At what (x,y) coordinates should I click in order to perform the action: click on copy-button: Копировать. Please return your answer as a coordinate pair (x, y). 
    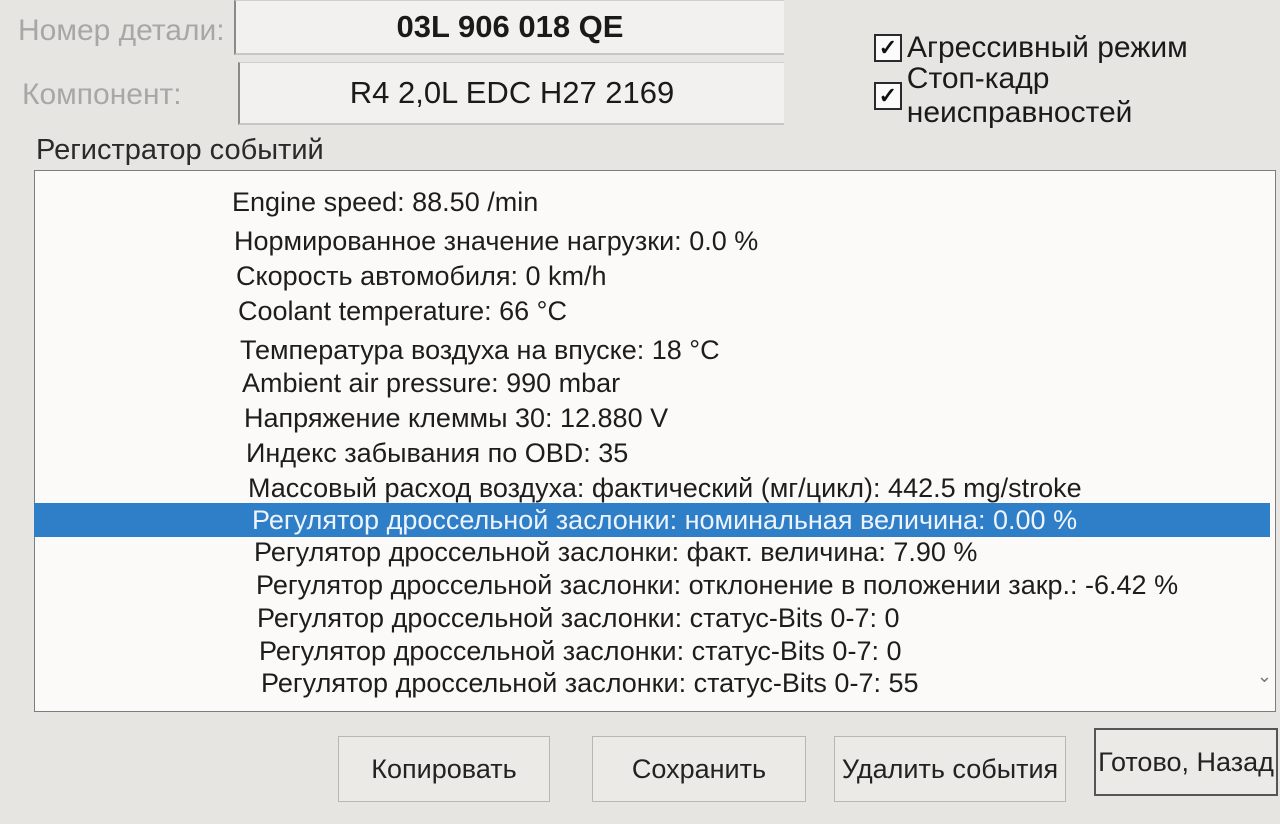
    Looking at the image, I should click on (444, 769).